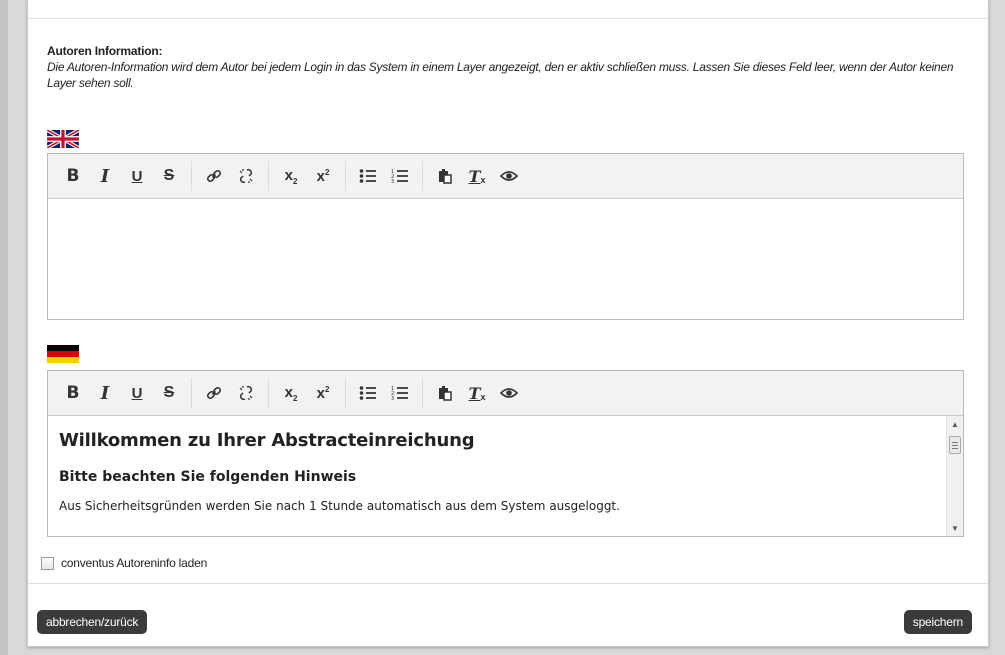 The width and height of the screenshot is (1005, 655). What do you see at coordinates (508, 18) in the screenshot?
I see `top-divider` at bounding box center [508, 18].